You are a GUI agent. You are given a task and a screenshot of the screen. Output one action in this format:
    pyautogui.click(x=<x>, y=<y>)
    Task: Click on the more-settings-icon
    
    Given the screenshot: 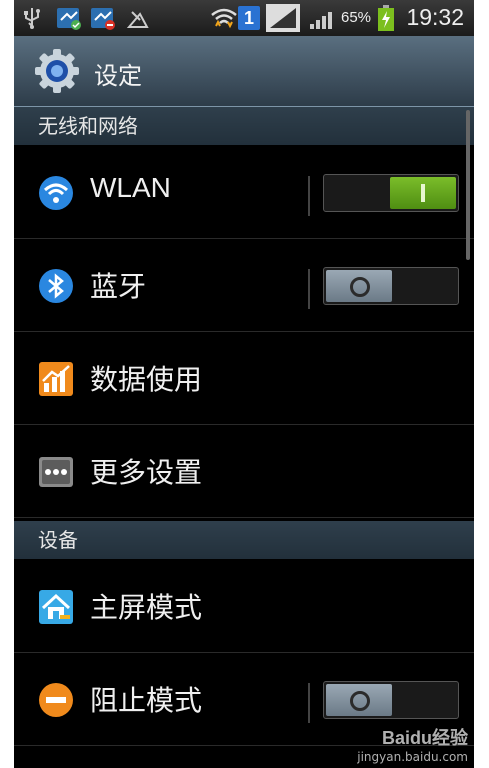 What is the action you would take?
    pyautogui.click(x=56, y=472)
    